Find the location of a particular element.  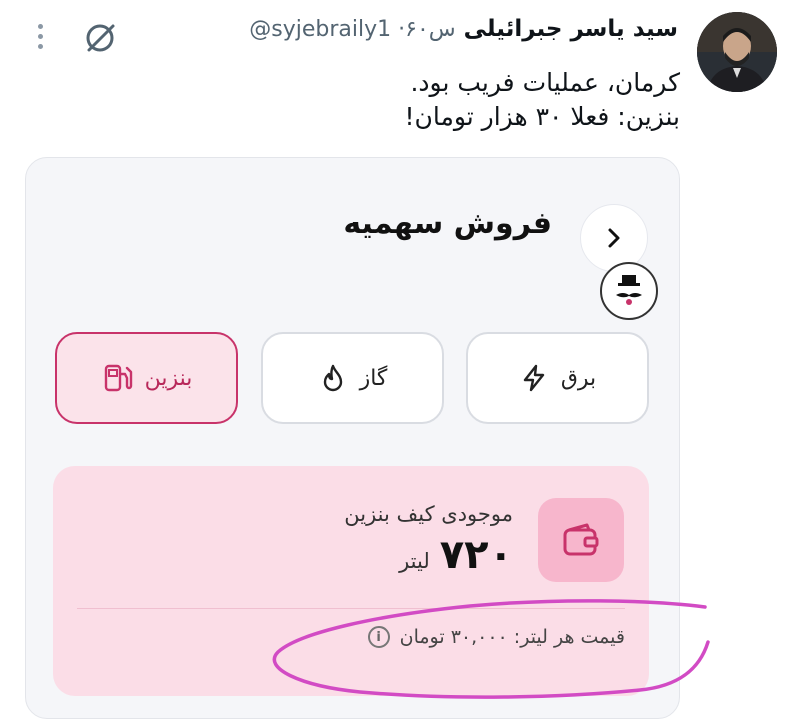

back-button is located at coordinates (614, 238).